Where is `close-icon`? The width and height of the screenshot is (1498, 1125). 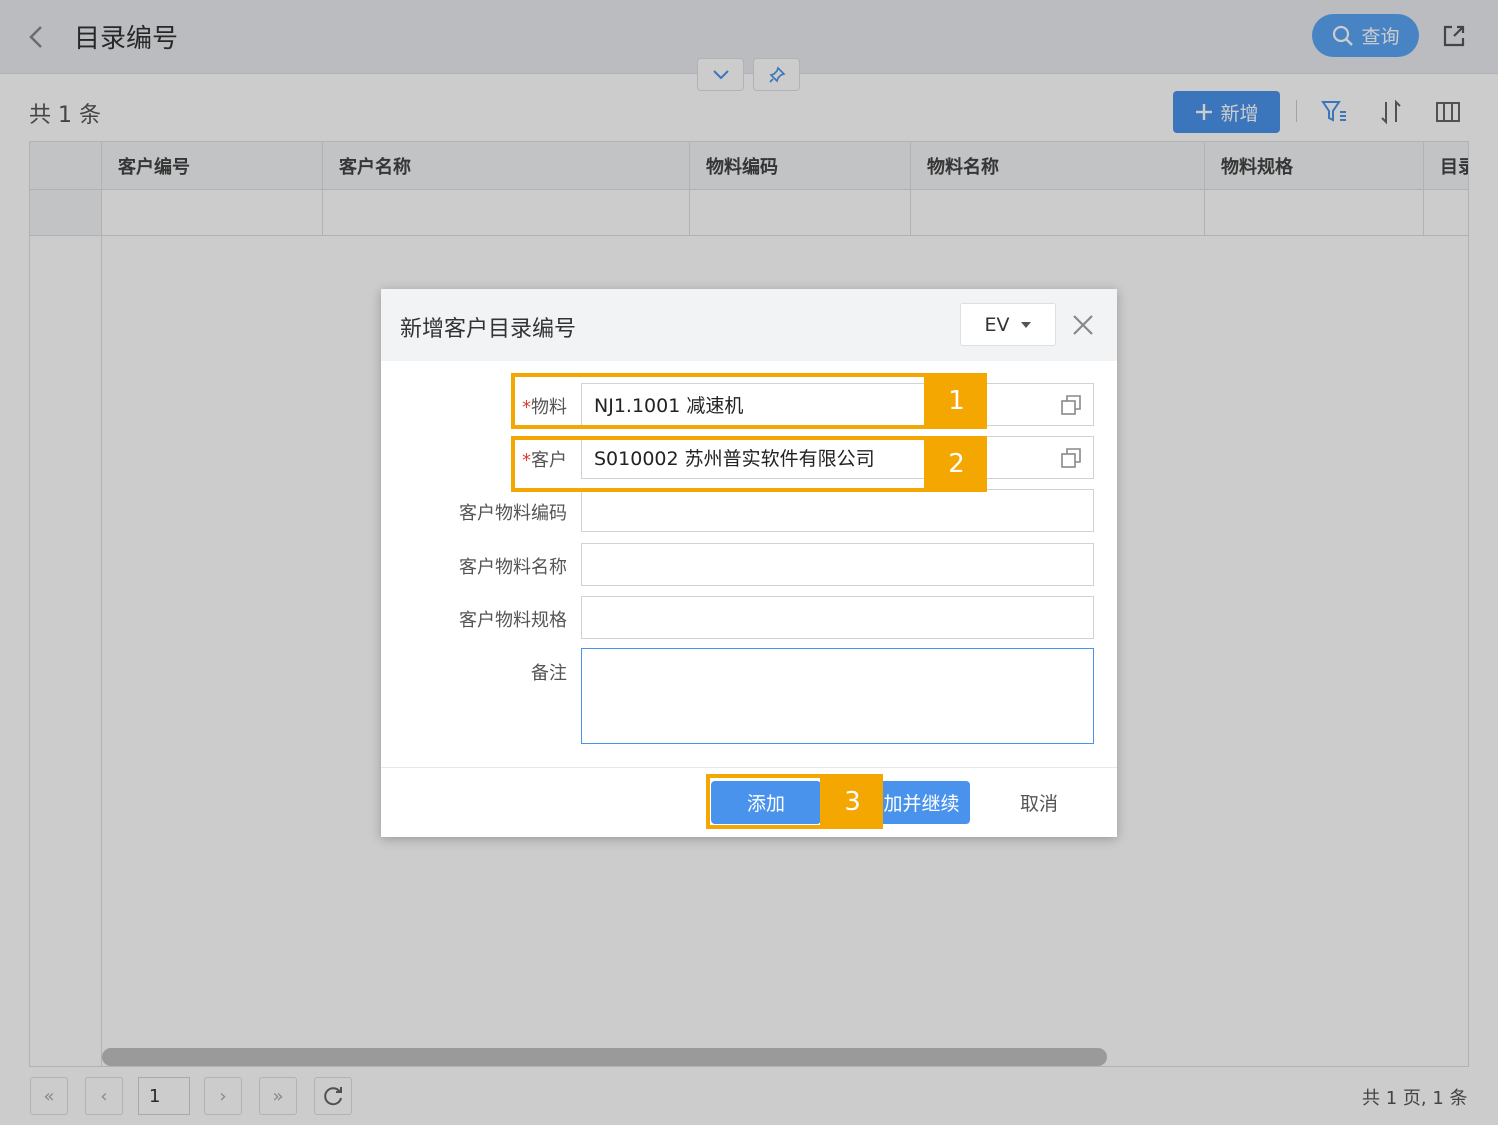
close-icon is located at coordinates (1083, 325).